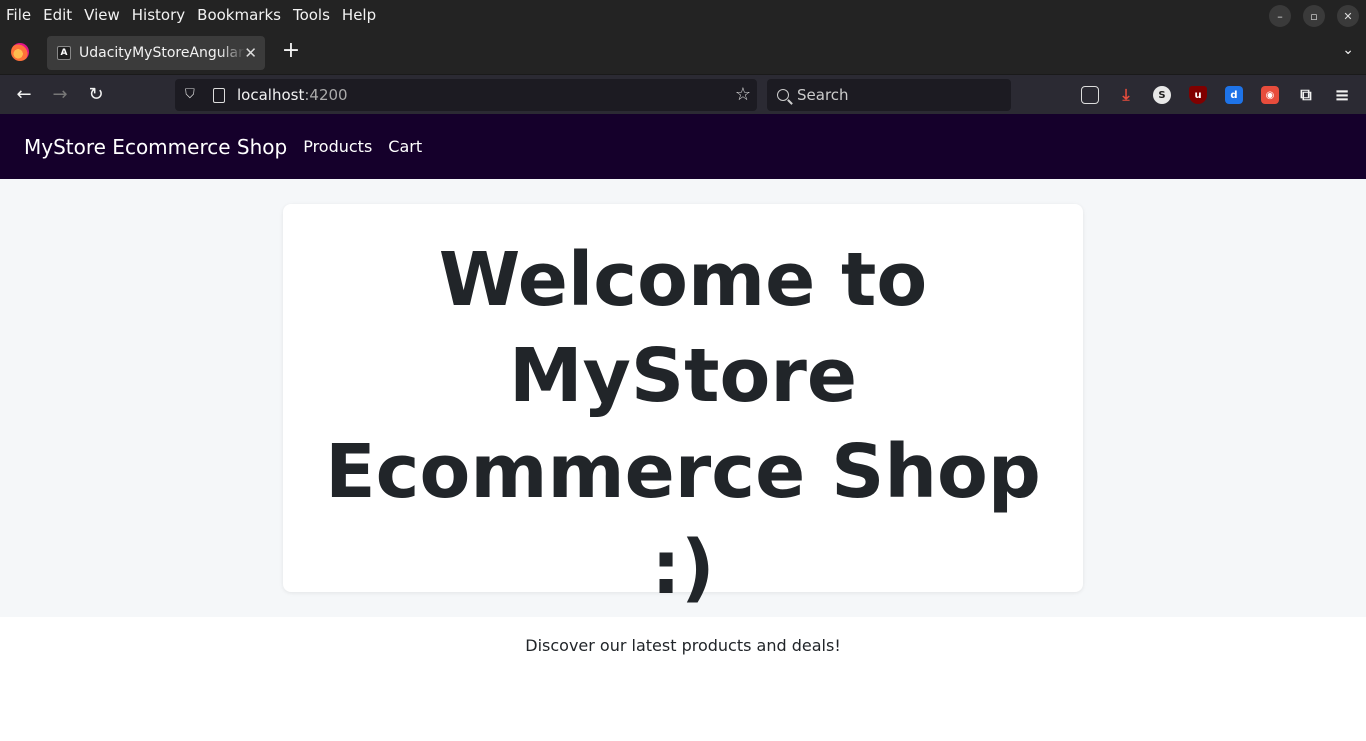 The width and height of the screenshot is (1366, 741). What do you see at coordinates (20, 52) in the screenshot?
I see `firefox-logo-icon` at bounding box center [20, 52].